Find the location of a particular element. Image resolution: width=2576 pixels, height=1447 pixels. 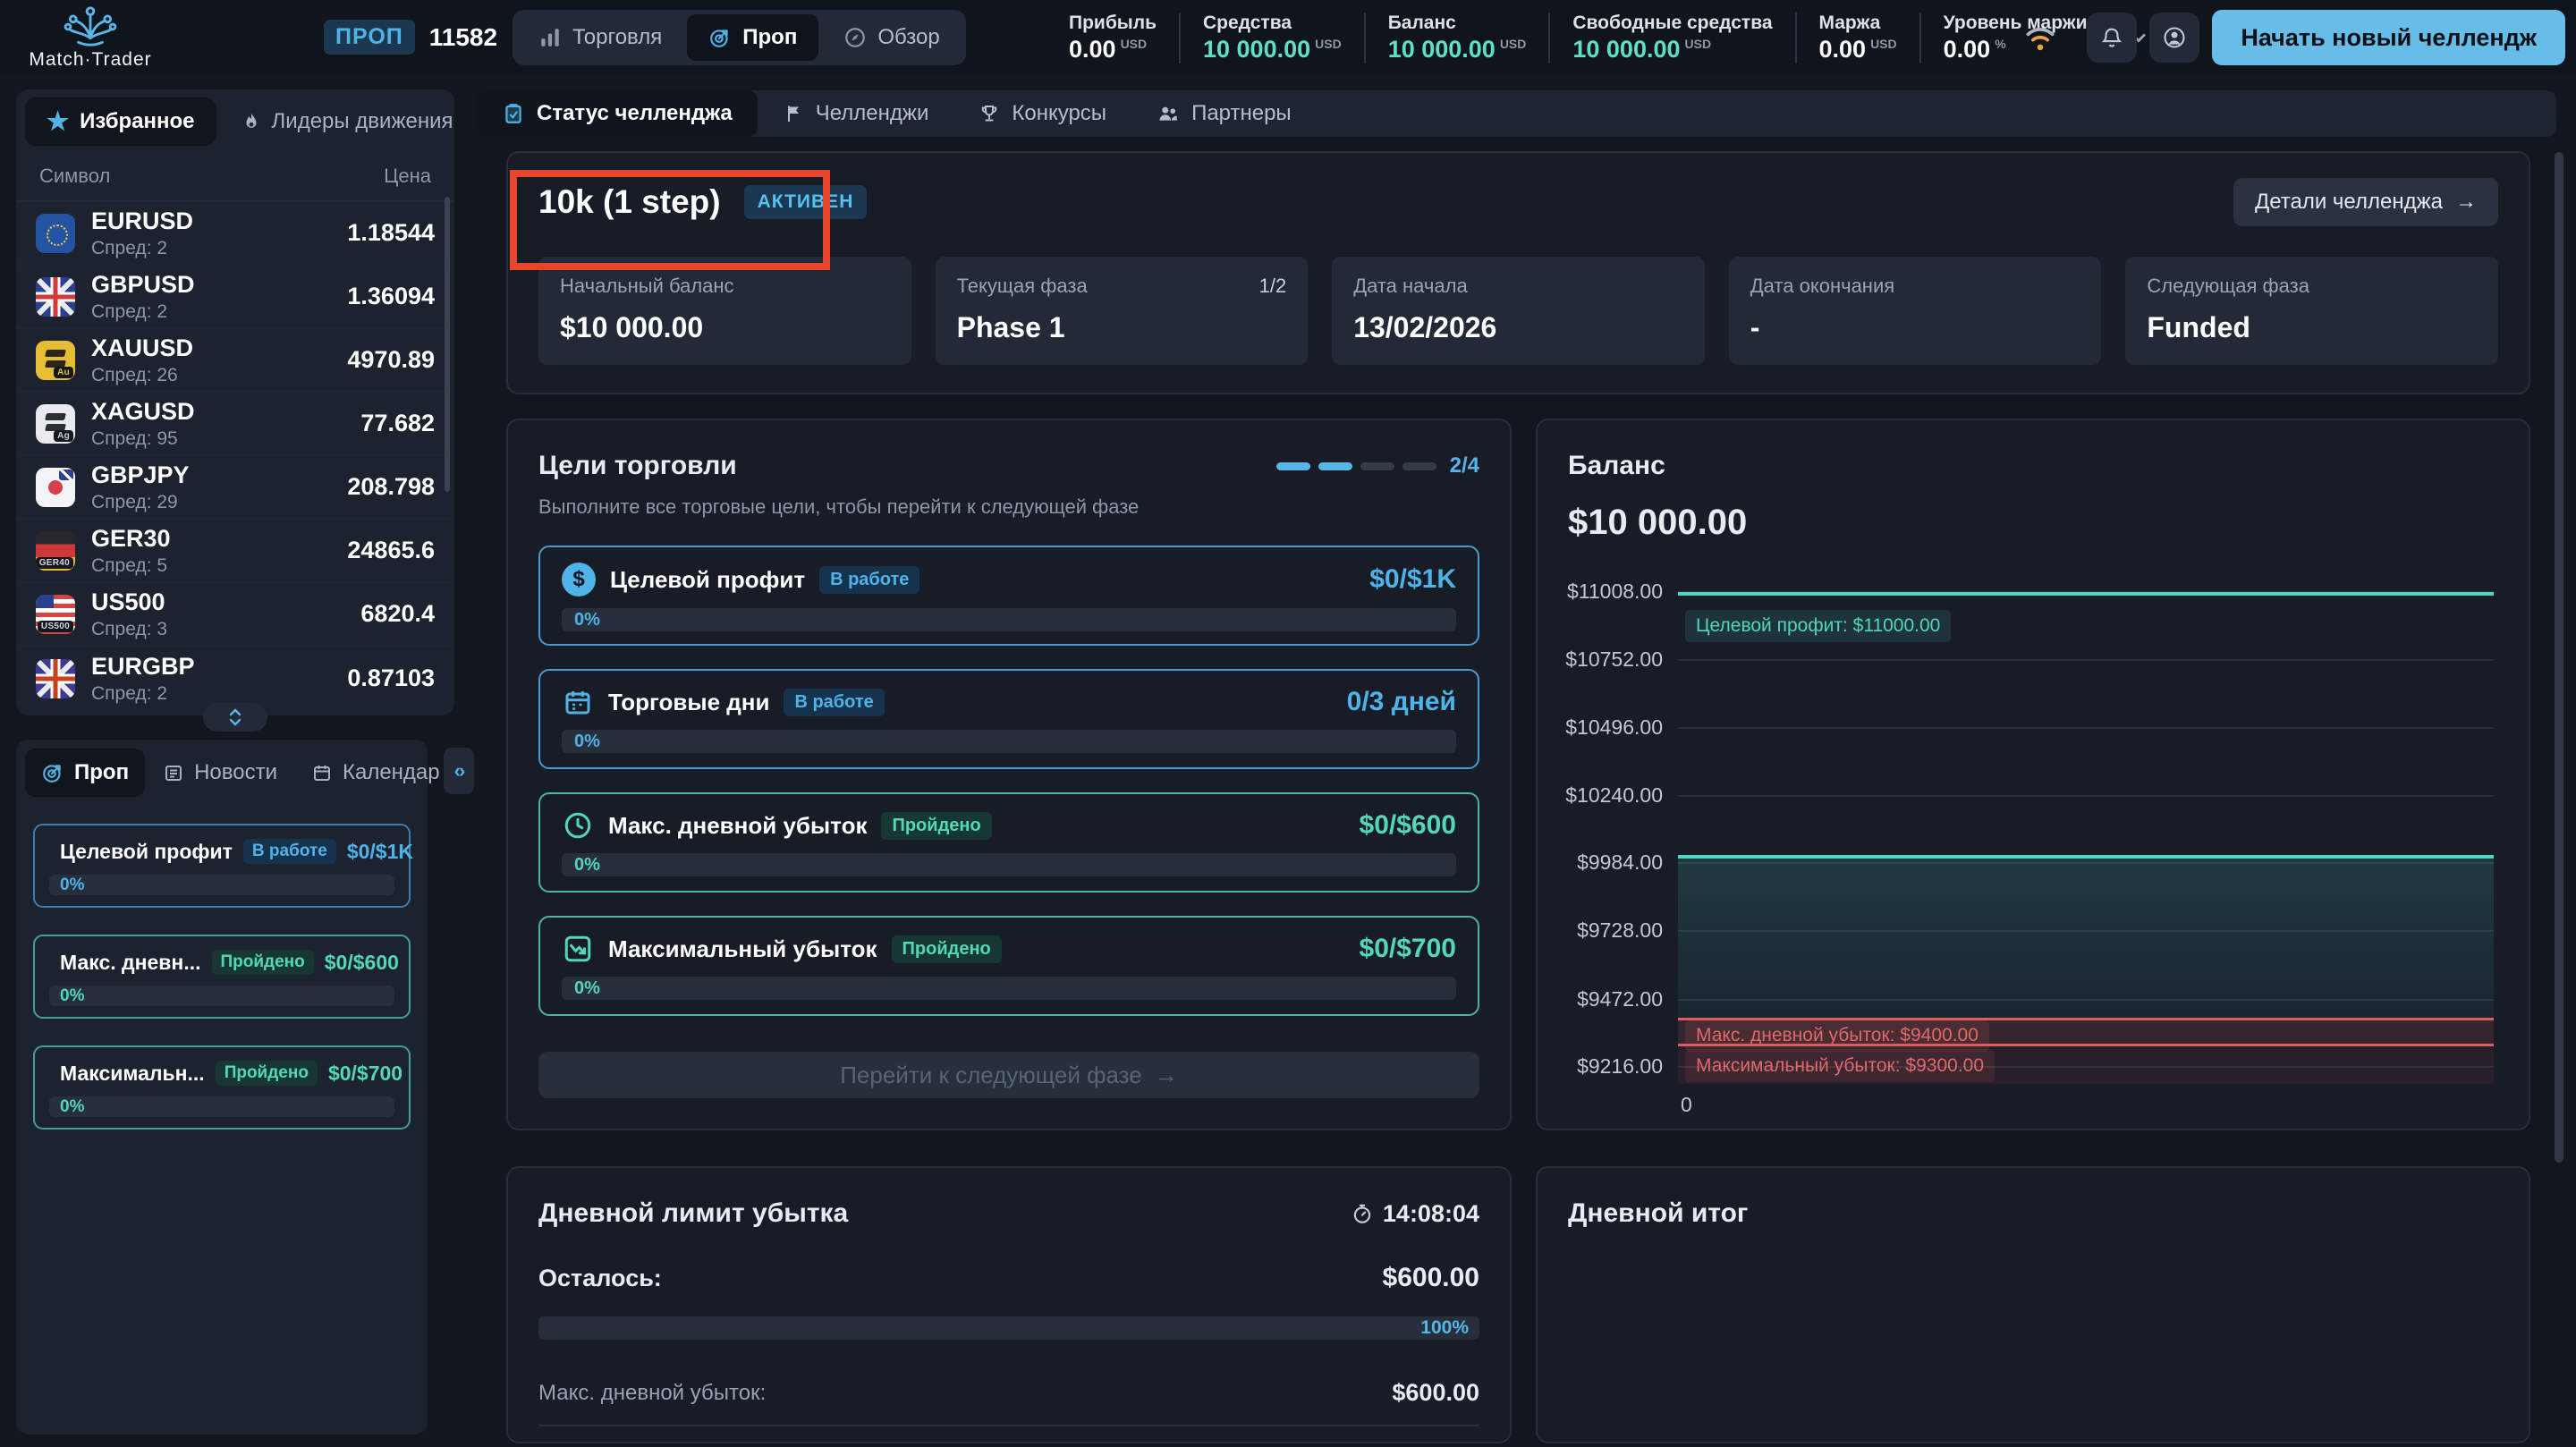

watchlist-header: Символ Цена is located at coordinates (235, 178).